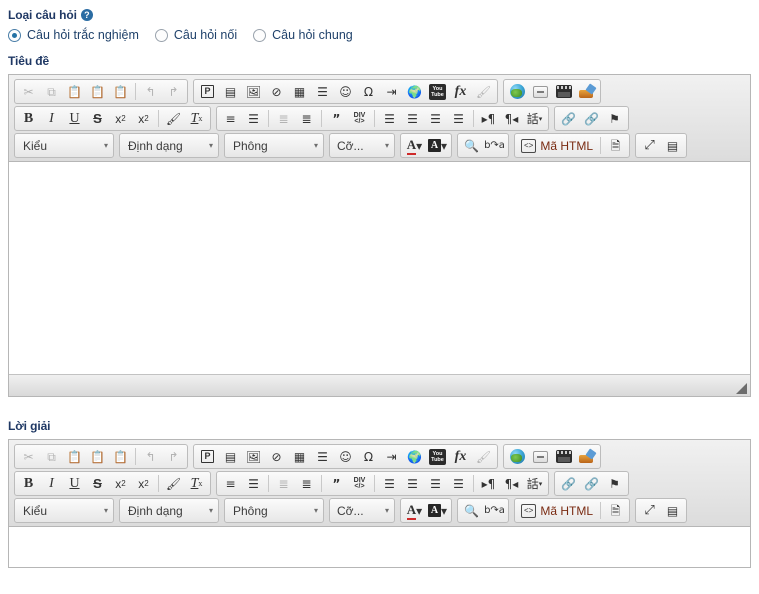  I want to click on background-color-icon: A ▾, so click(437, 145).